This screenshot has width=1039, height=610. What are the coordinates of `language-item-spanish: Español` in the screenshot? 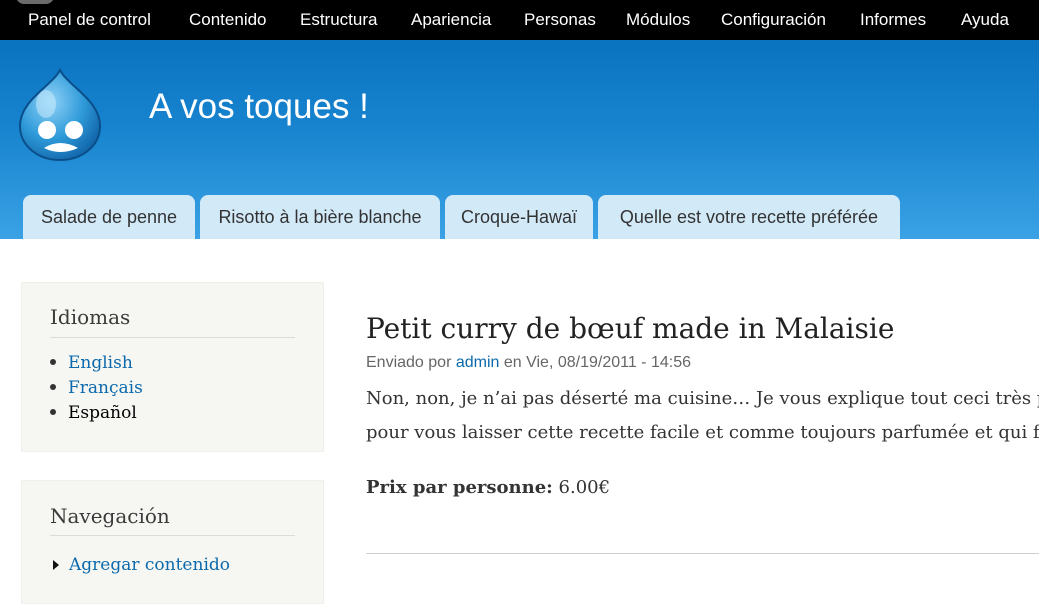 It's located at (93, 413).